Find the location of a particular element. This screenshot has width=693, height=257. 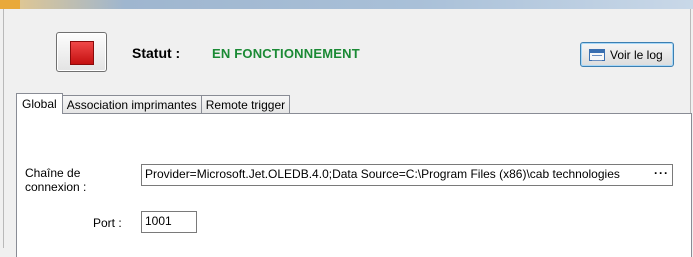

stop-button is located at coordinates (81, 52).